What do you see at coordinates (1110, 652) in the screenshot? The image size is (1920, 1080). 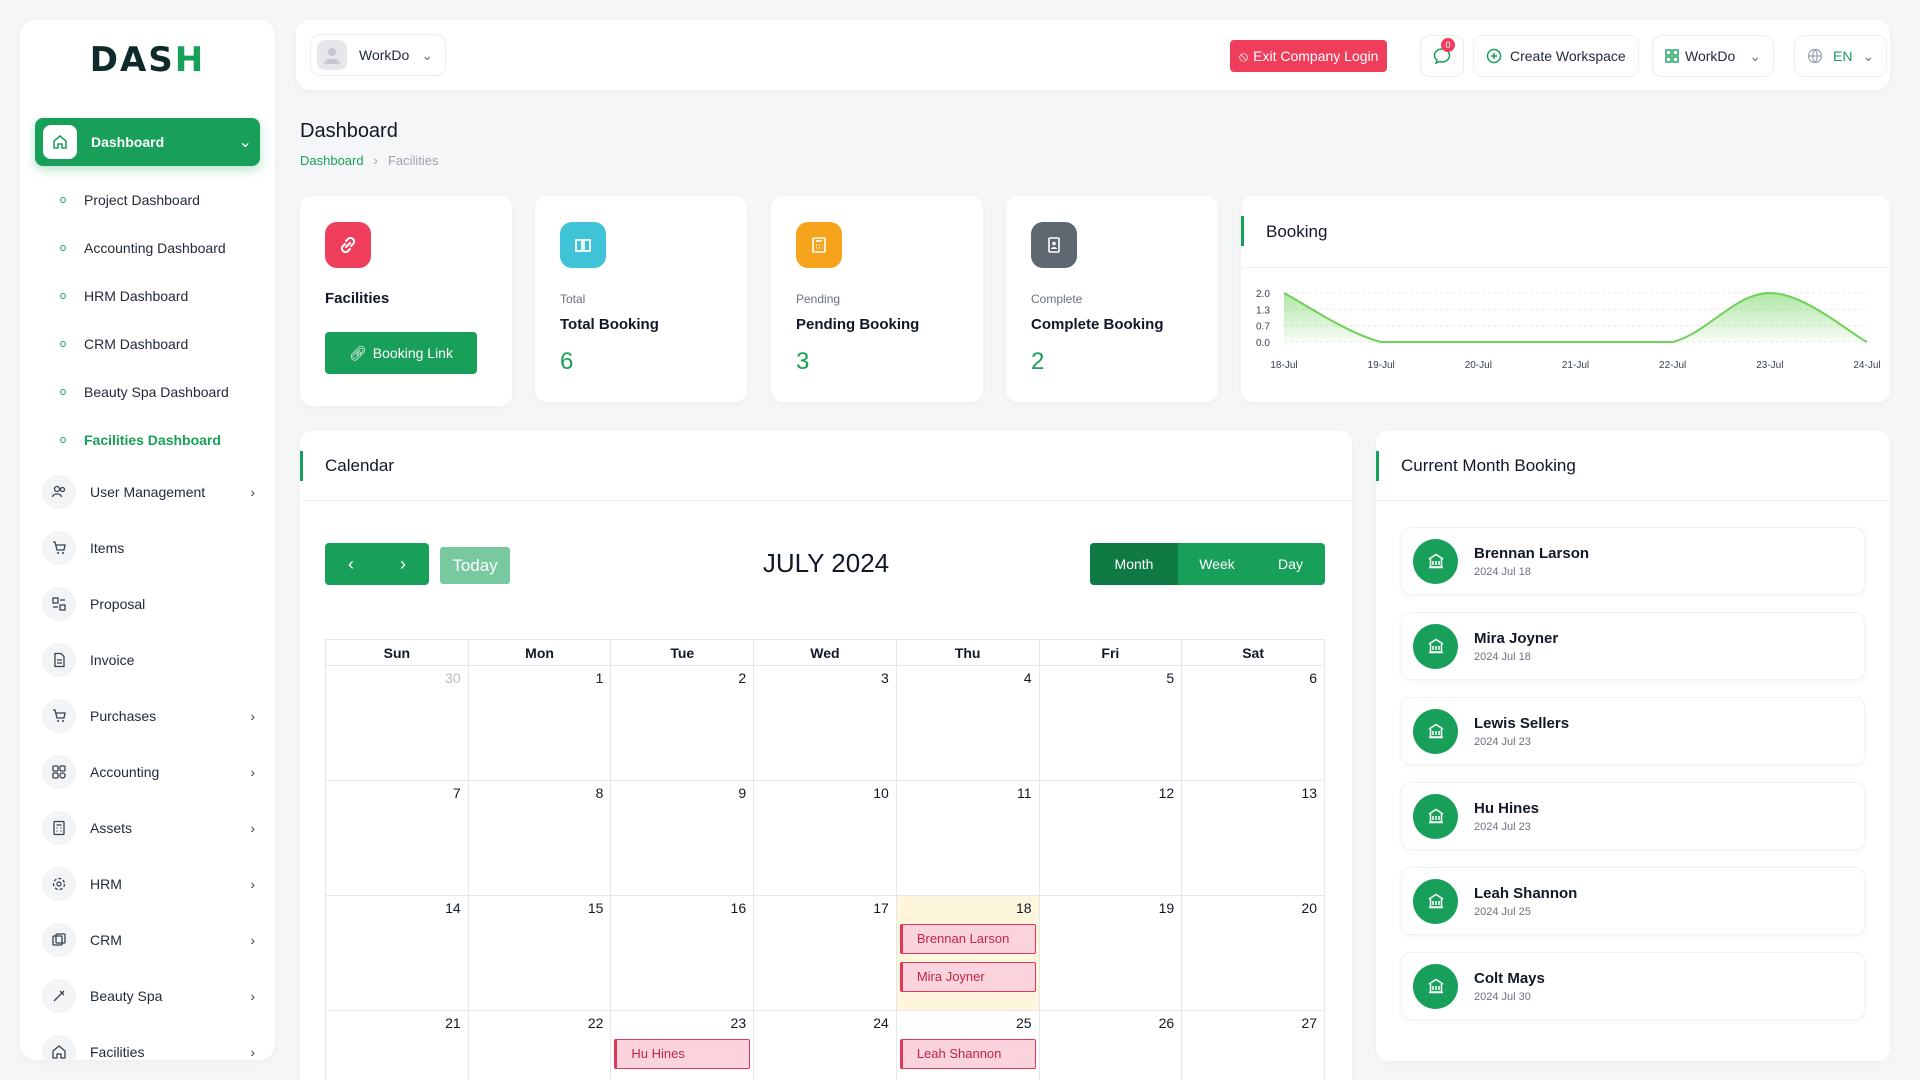 I see `weekday-header: Fri` at bounding box center [1110, 652].